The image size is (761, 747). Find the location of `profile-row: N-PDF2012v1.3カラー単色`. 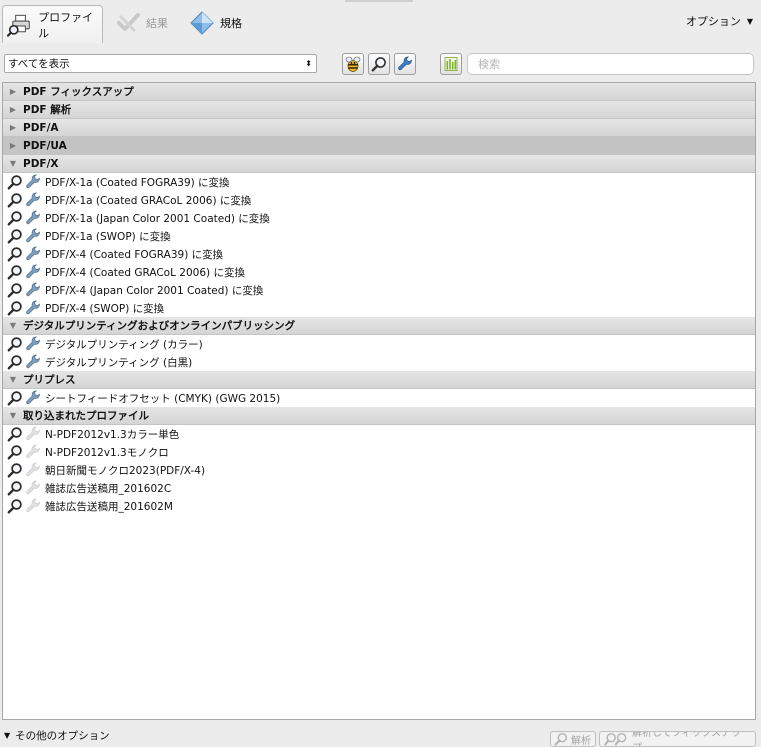

profile-row: N-PDF2012v1.3カラー単色 is located at coordinates (379, 434).